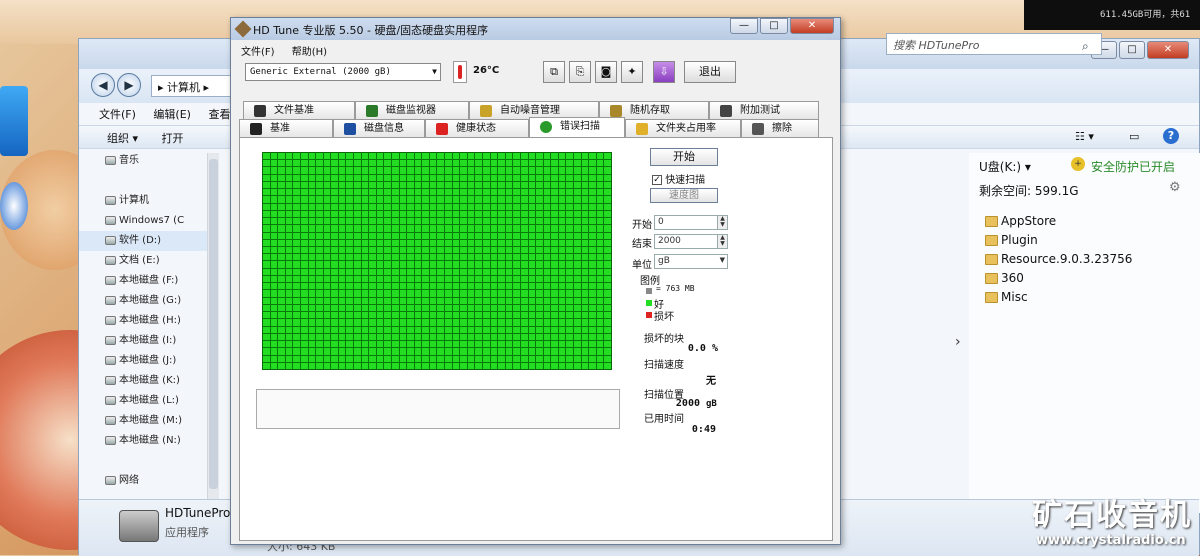 This screenshot has width=1200, height=556. What do you see at coordinates (1084, 278) in the screenshot?
I see `folder-item: 360` at bounding box center [1084, 278].